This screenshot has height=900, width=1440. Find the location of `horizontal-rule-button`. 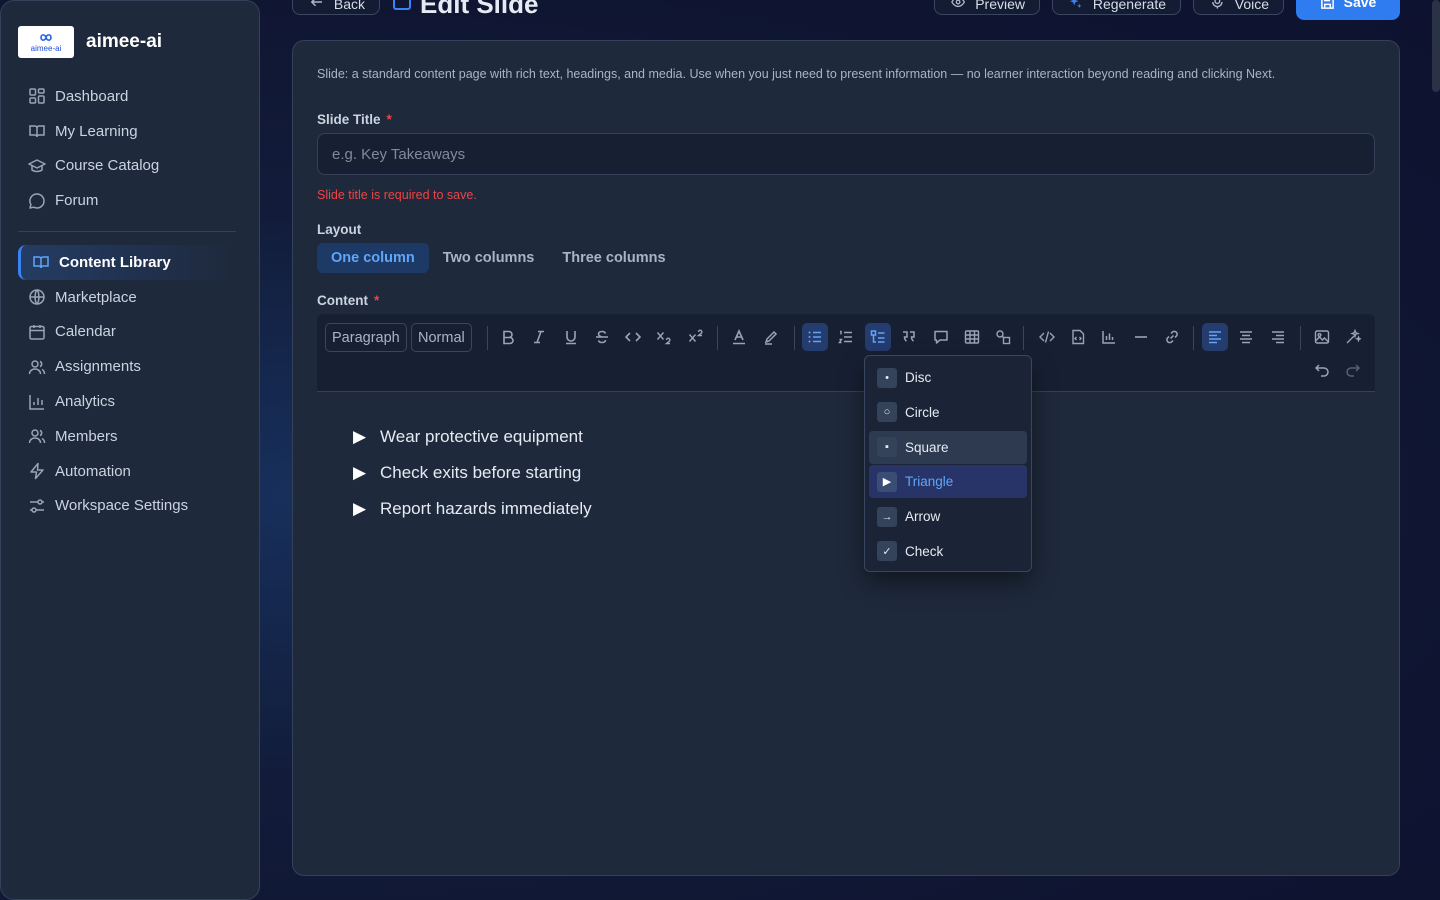

horizontal-rule-button is located at coordinates (1141, 337).